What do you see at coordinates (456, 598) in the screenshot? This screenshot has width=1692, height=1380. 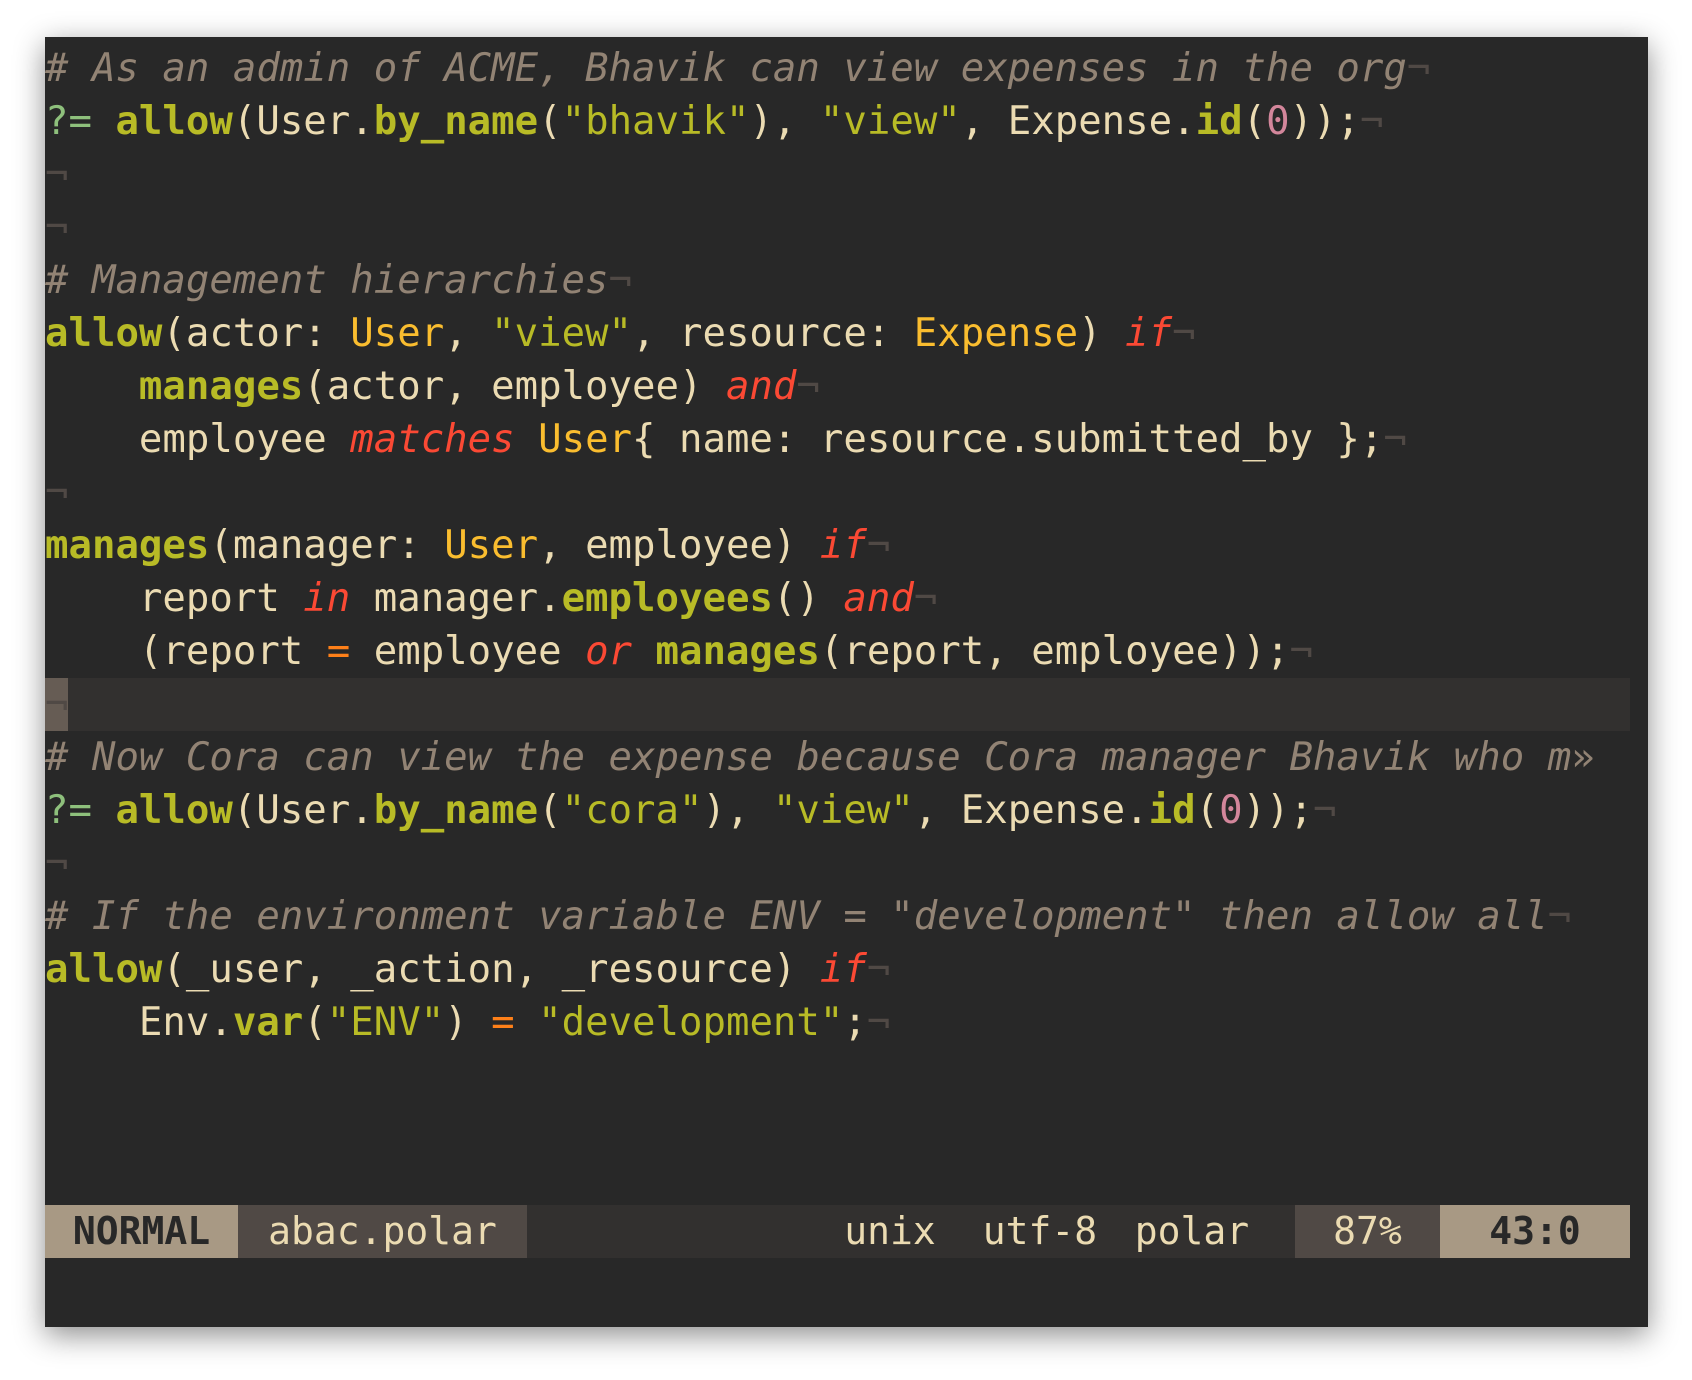 I see `code-token: manager.` at bounding box center [456, 598].